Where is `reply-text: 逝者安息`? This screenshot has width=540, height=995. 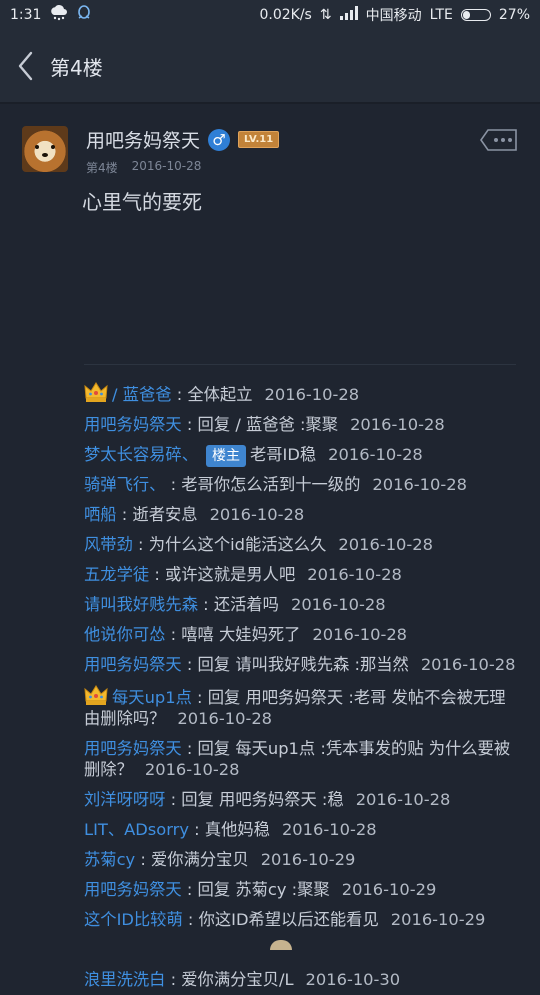 reply-text: 逝者安息 is located at coordinates (165, 514).